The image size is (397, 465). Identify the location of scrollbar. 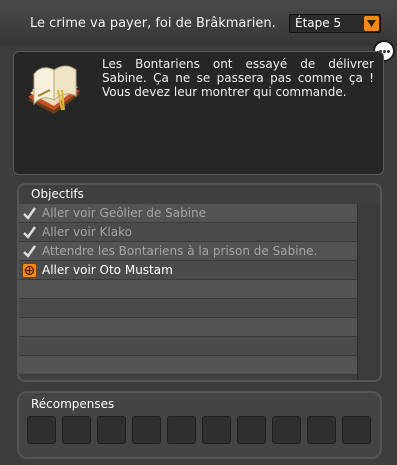
(368, 292).